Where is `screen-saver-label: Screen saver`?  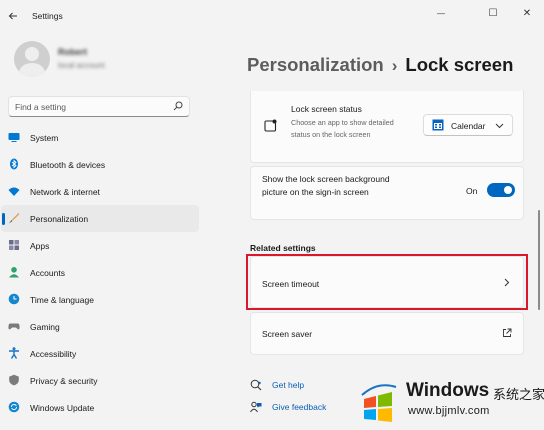
screen-saver-label: Screen saver is located at coordinates (287, 334).